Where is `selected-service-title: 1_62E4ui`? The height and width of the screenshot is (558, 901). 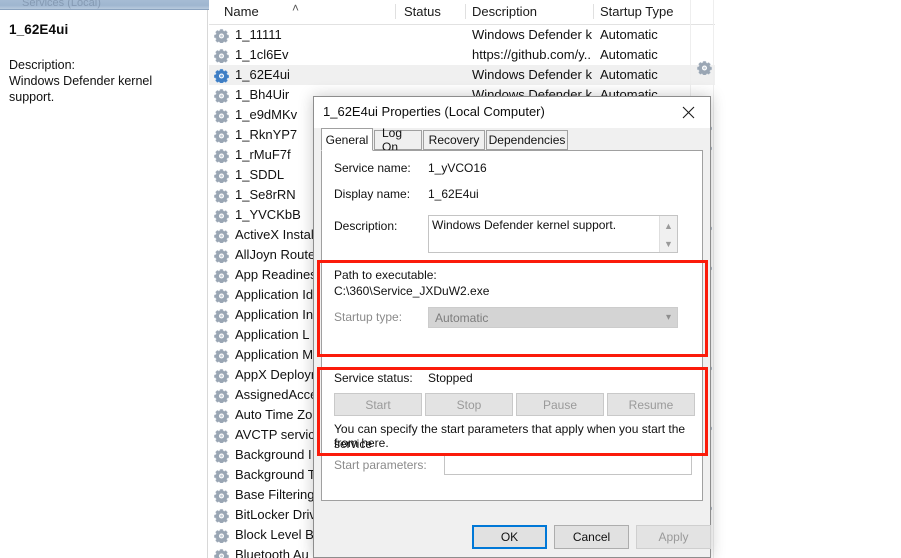
selected-service-title: 1_62E4ui is located at coordinates (39, 29).